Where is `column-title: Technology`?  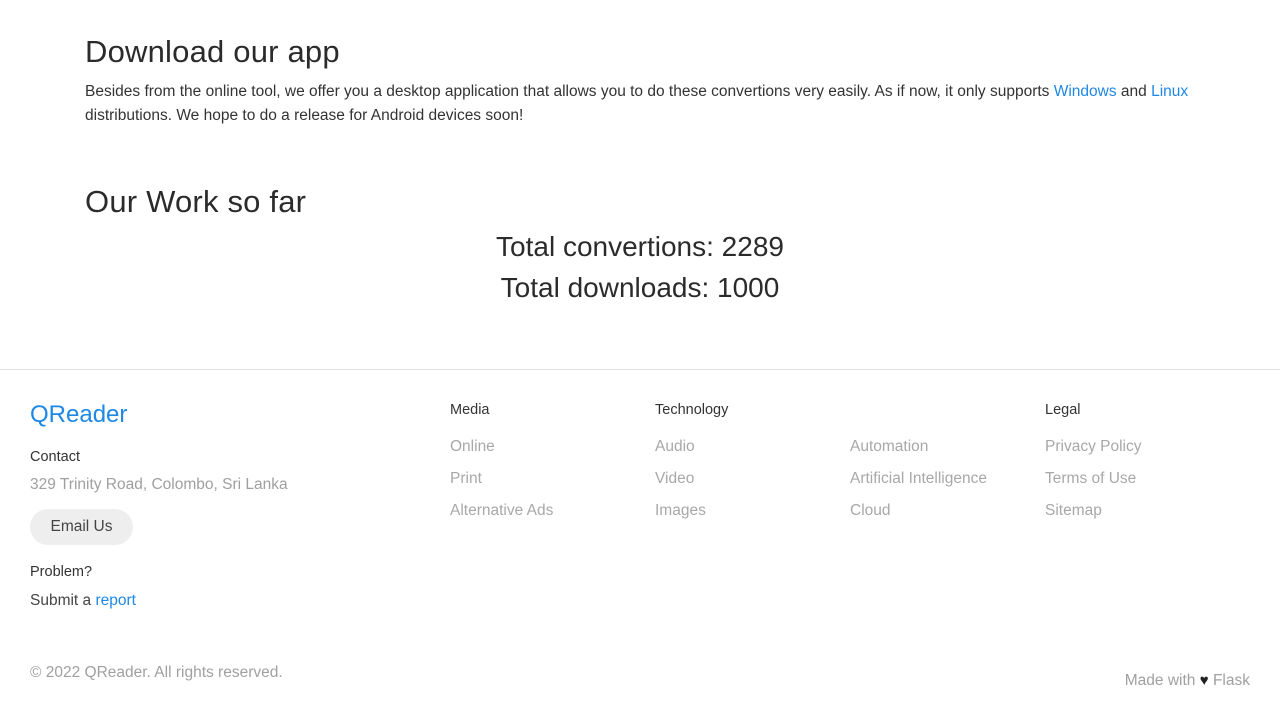 column-title: Technology is located at coordinates (692, 410).